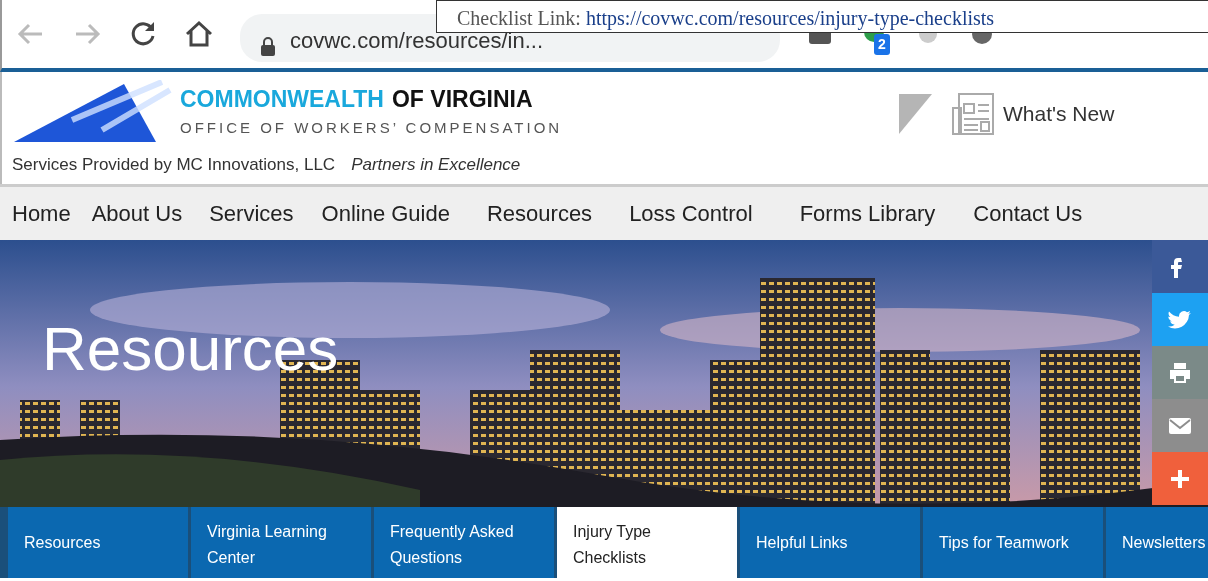  What do you see at coordinates (190, 349) in the screenshot?
I see `page-title: Resources` at bounding box center [190, 349].